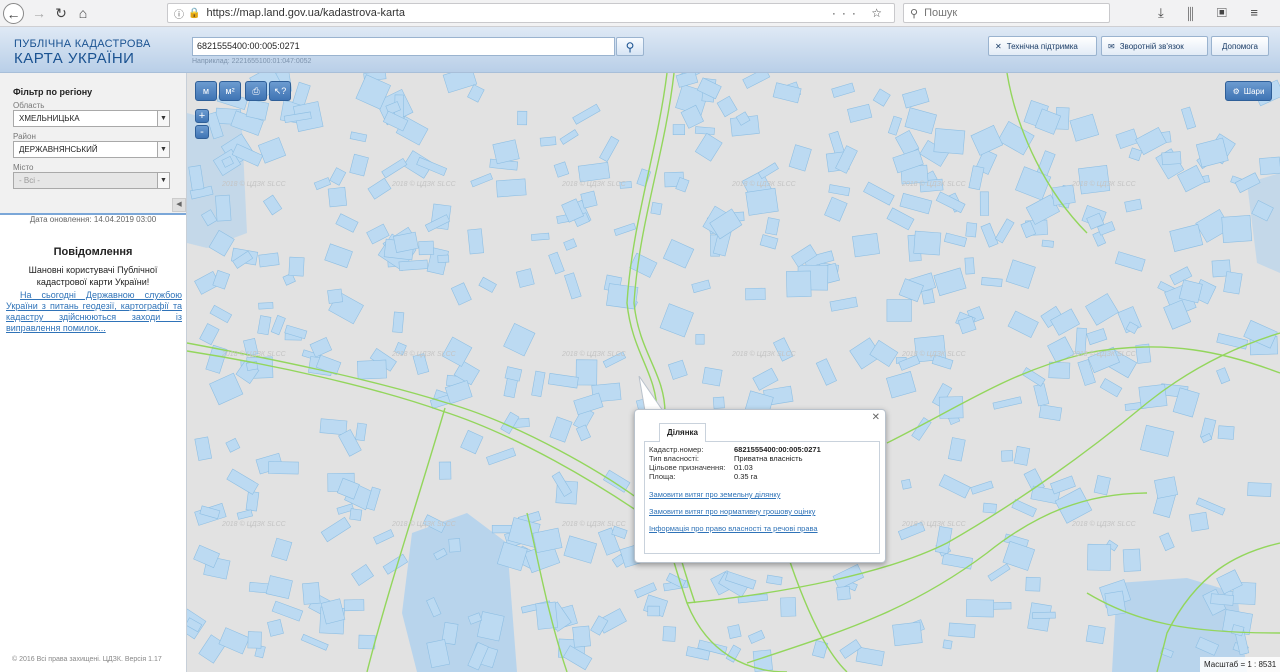  Describe the element at coordinates (91, 118) in the screenshot. I see `region-select: ХМЕЛЬНИЦЬКА ▼` at that location.